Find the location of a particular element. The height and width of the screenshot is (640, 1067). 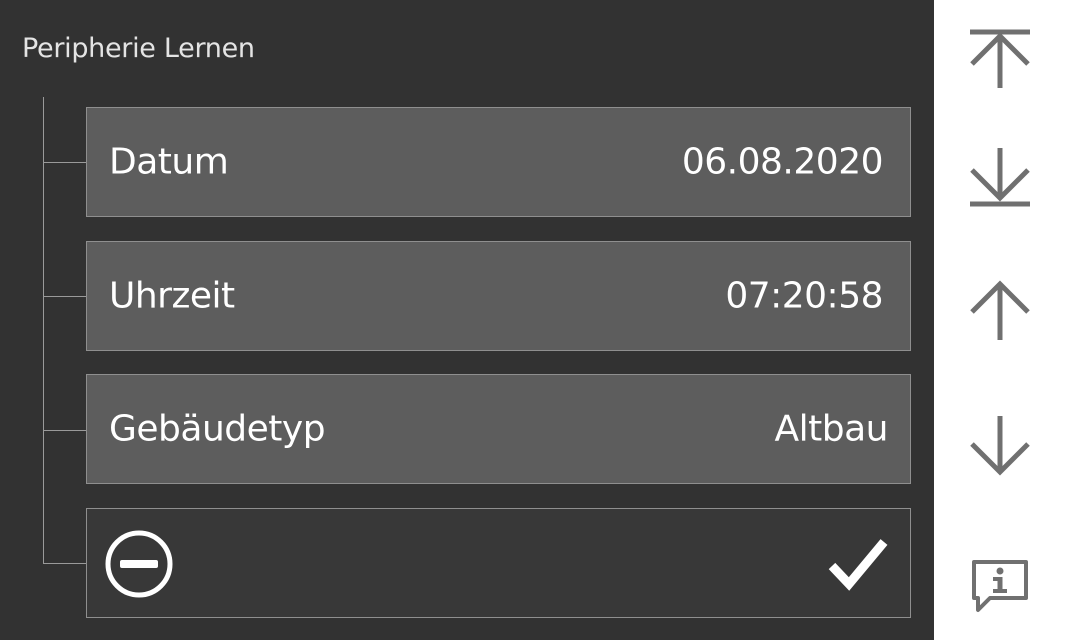

checkmark-icon is located at coordinates (858, 564).